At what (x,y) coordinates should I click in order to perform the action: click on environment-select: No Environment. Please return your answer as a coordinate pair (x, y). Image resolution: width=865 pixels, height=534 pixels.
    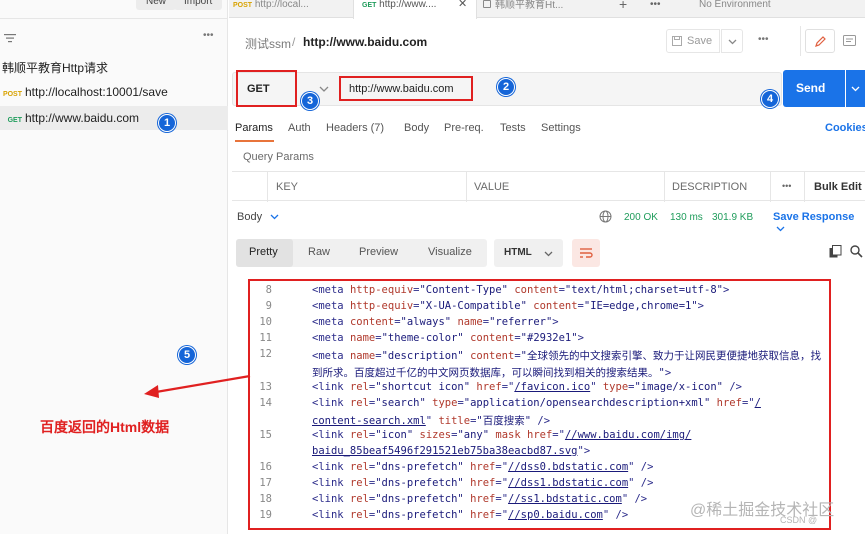
    Looking at the image, I should click on (735, 9).